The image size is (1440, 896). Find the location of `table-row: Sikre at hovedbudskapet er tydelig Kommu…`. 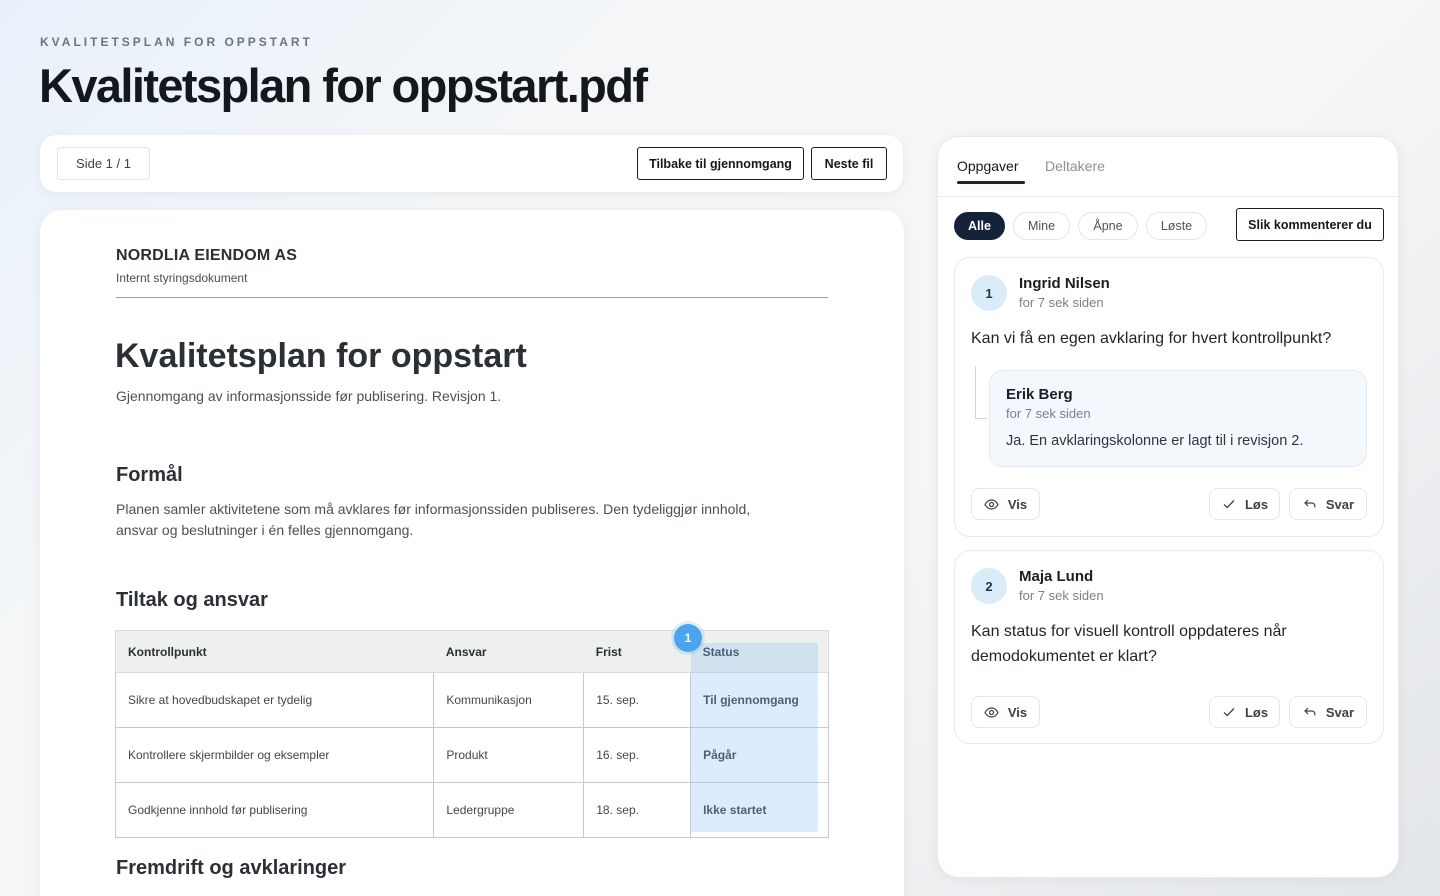

table-row: Sikre at hovedbudskapet er tydelig Kommu… is located at coordinates (471, 700).